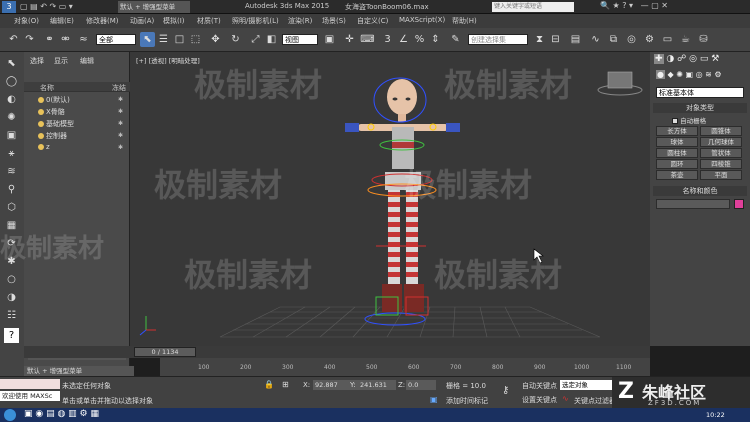 The width and height of the screenshot is (750, 422). Describe the element at coordinates (11, 315) in the screenshot. I see `layer-icon: ☷` at that location.